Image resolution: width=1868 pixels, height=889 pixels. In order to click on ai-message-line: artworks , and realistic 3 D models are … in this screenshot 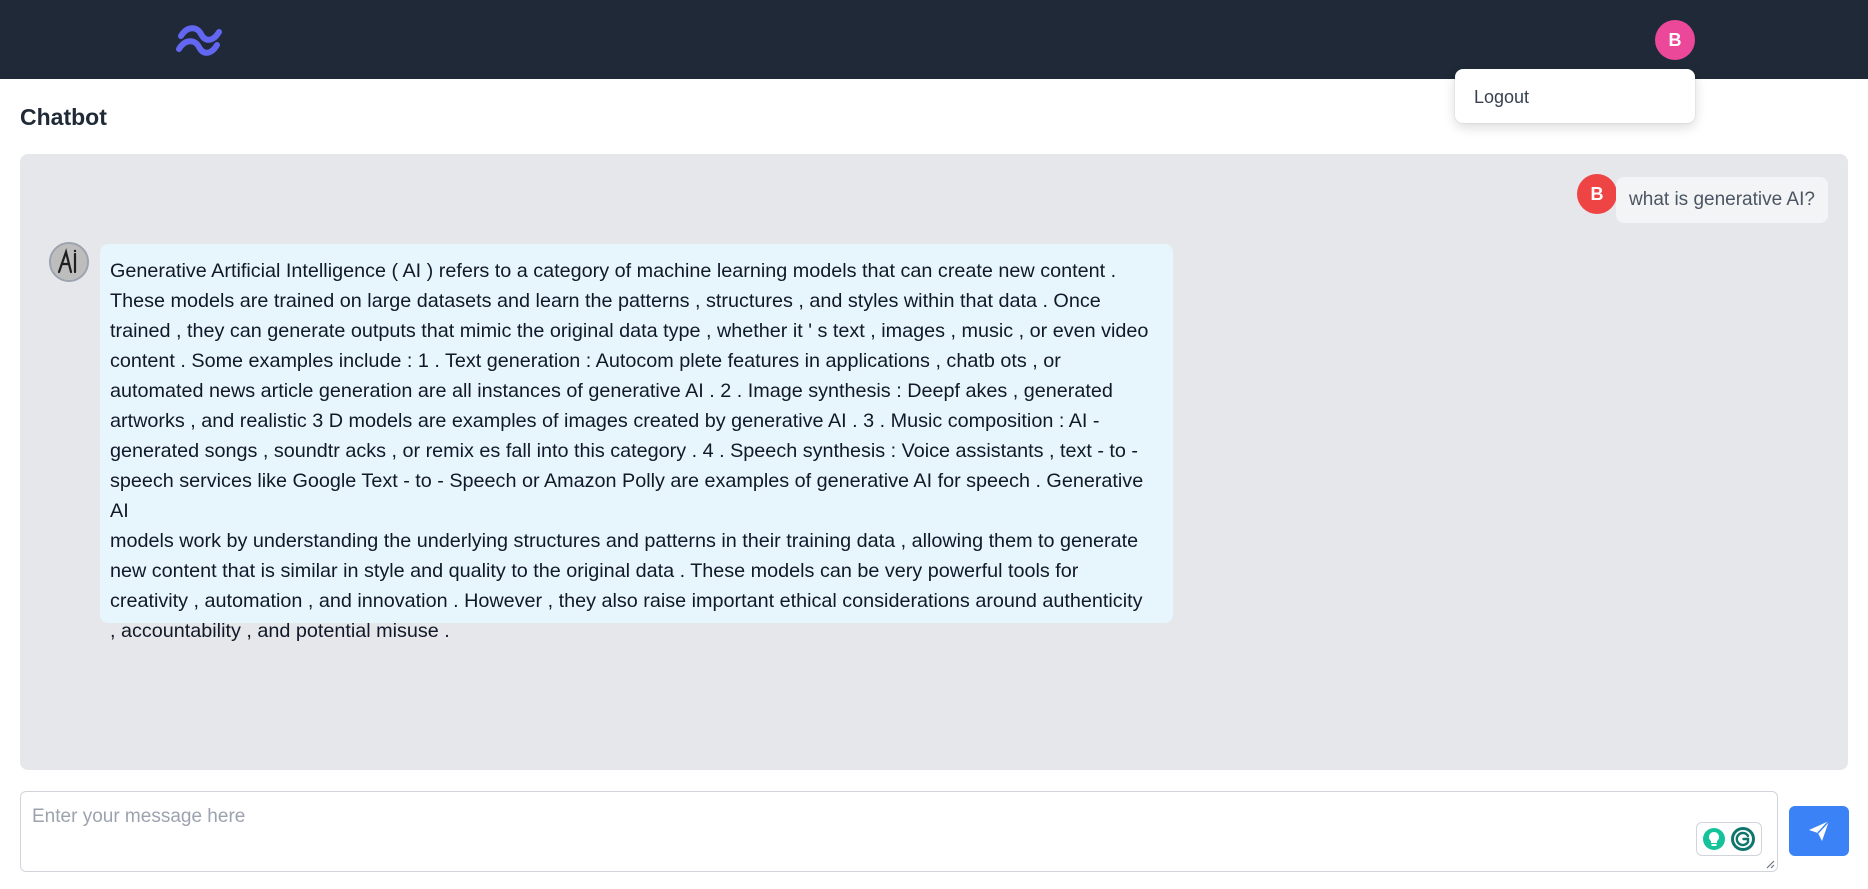, I will do `click(605, 421)`.